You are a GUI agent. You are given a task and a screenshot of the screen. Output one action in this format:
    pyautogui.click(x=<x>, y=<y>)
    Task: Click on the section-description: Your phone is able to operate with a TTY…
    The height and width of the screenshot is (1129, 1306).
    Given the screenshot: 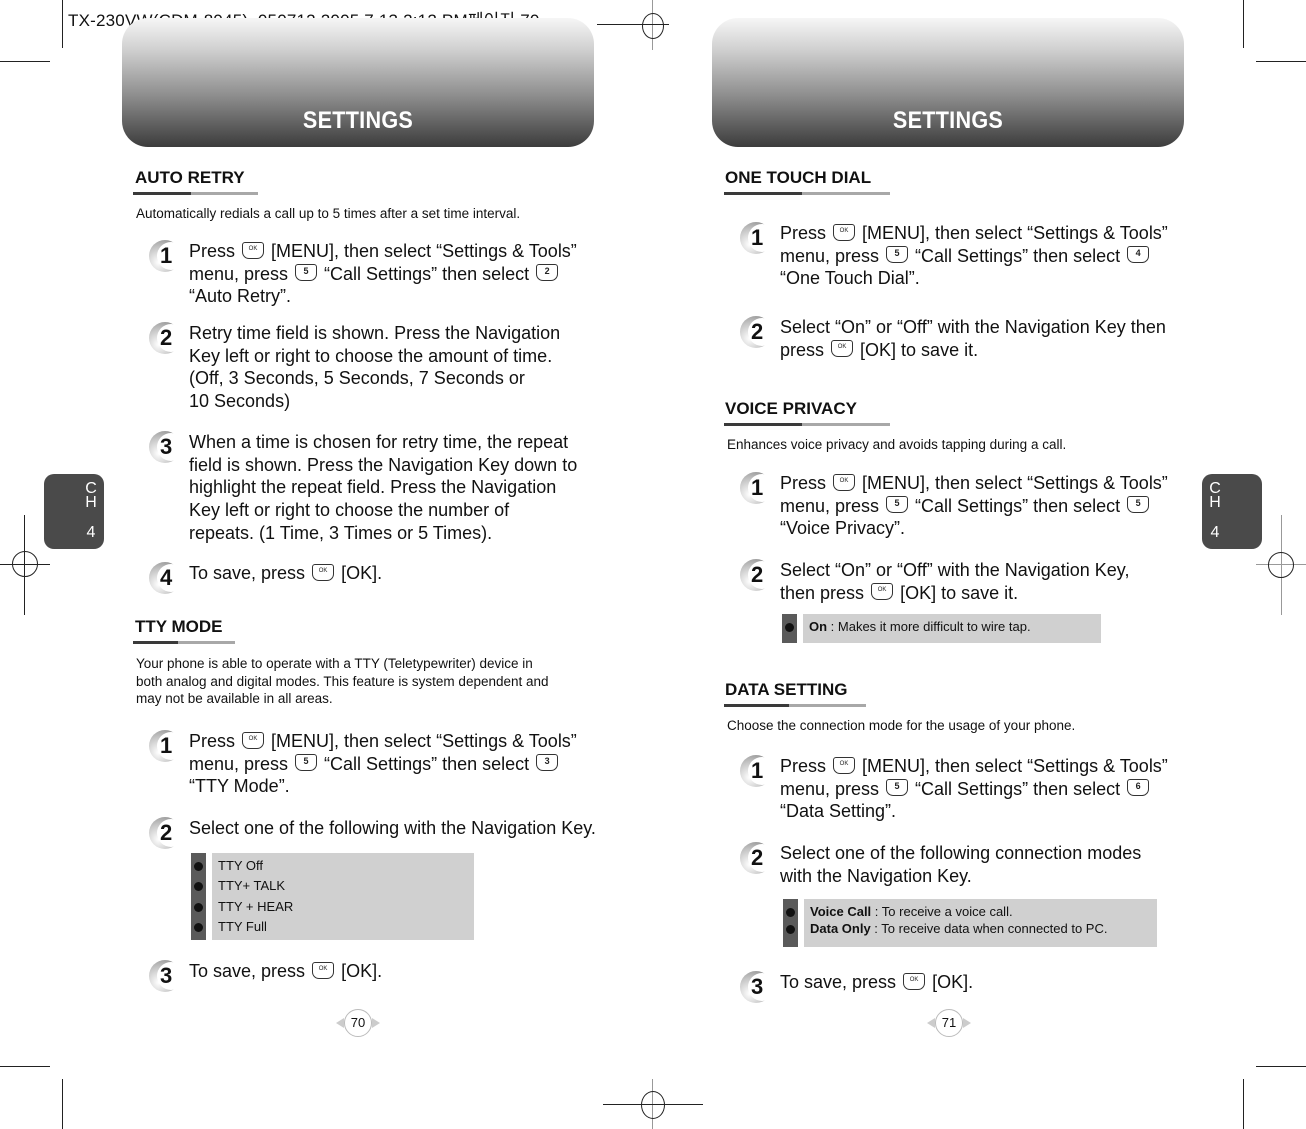 What is the action you would take?
    pyautogui.click(x=342, y=681)
    